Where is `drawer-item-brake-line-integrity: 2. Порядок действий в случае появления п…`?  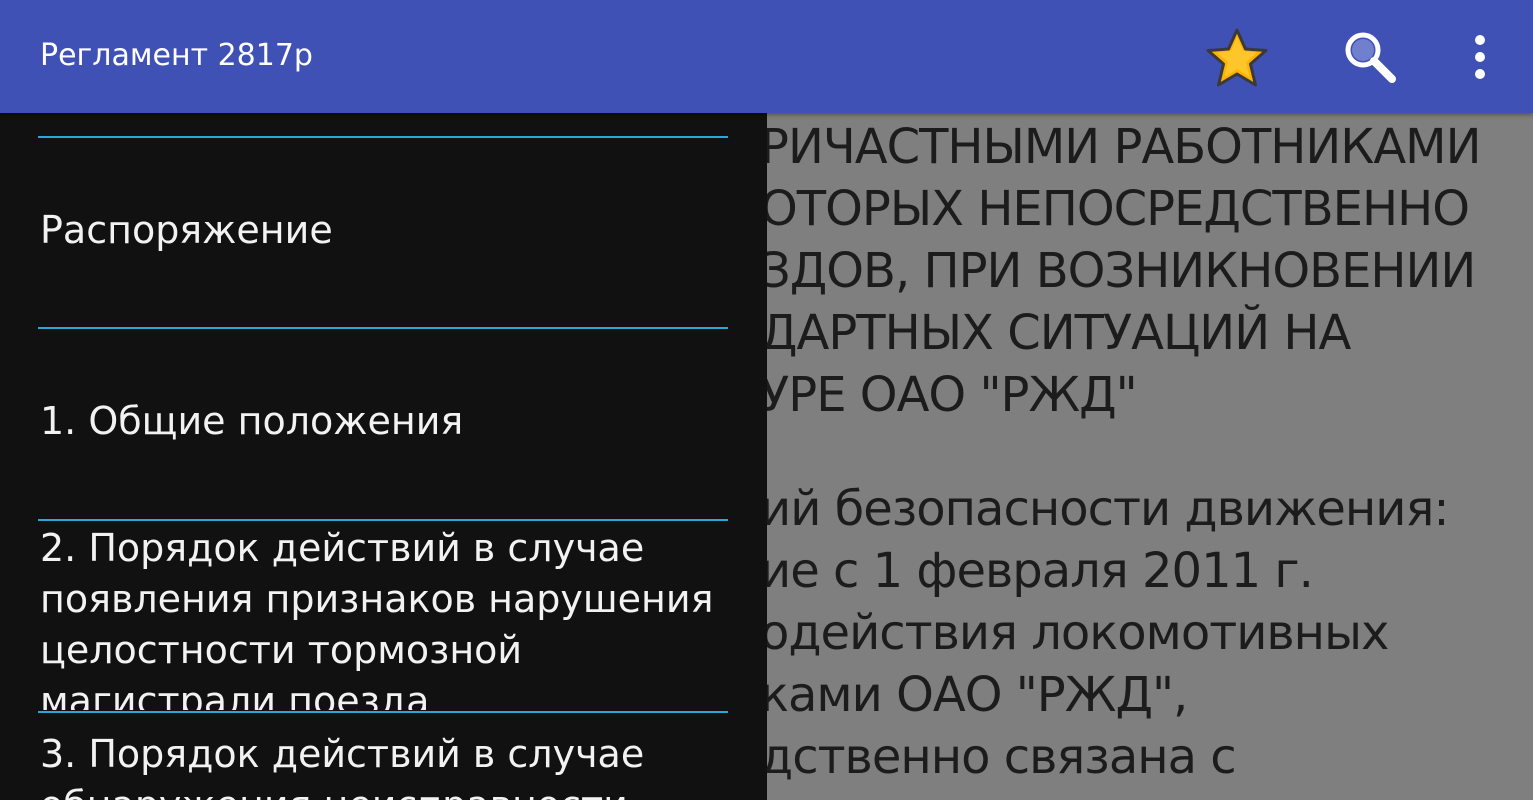 drawer-item-brake-line-integrity: 2. Порядок действий в случае появления п… is located at coordinates (385, 616).